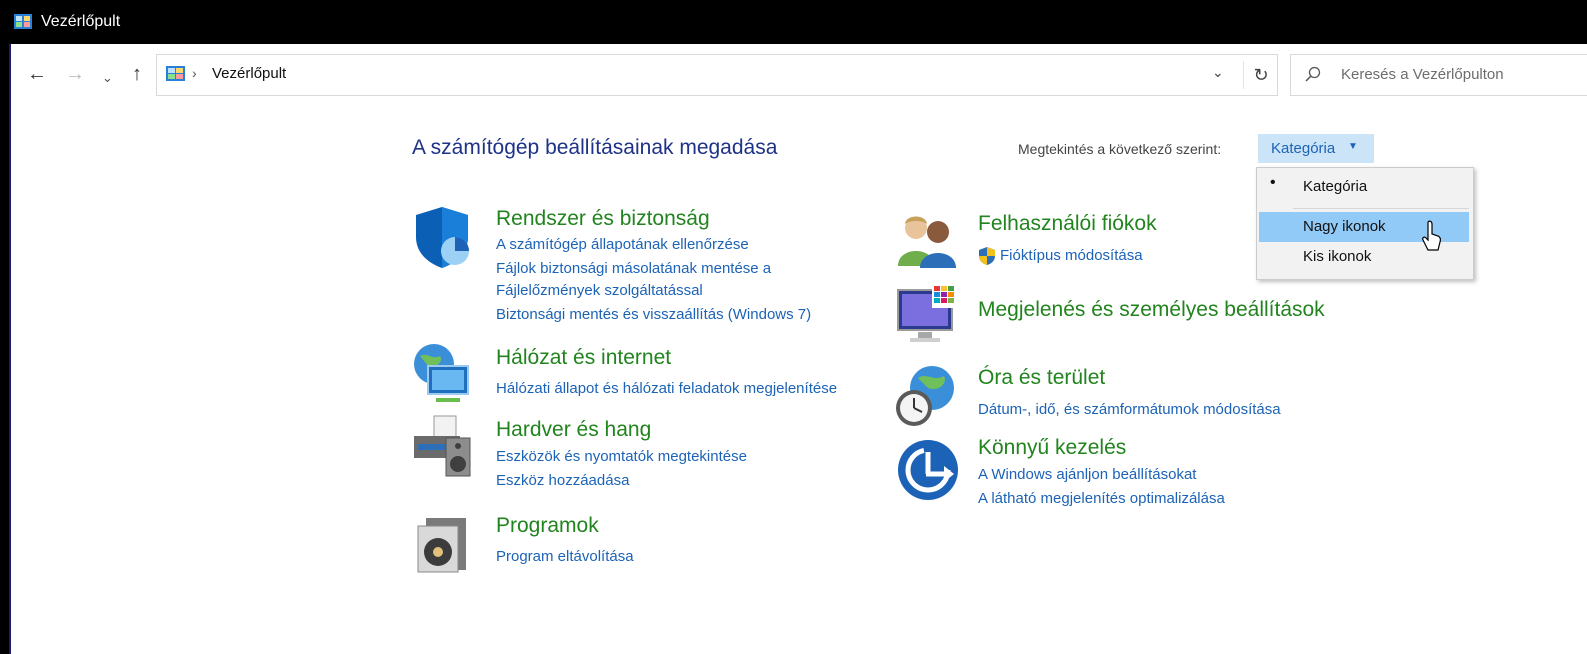 This screenshot has width=1587, height=654. What do you see at coordinates (442, 374) in the screenshot?
I see `network-globe-icon` at bounding box center [442, 374].